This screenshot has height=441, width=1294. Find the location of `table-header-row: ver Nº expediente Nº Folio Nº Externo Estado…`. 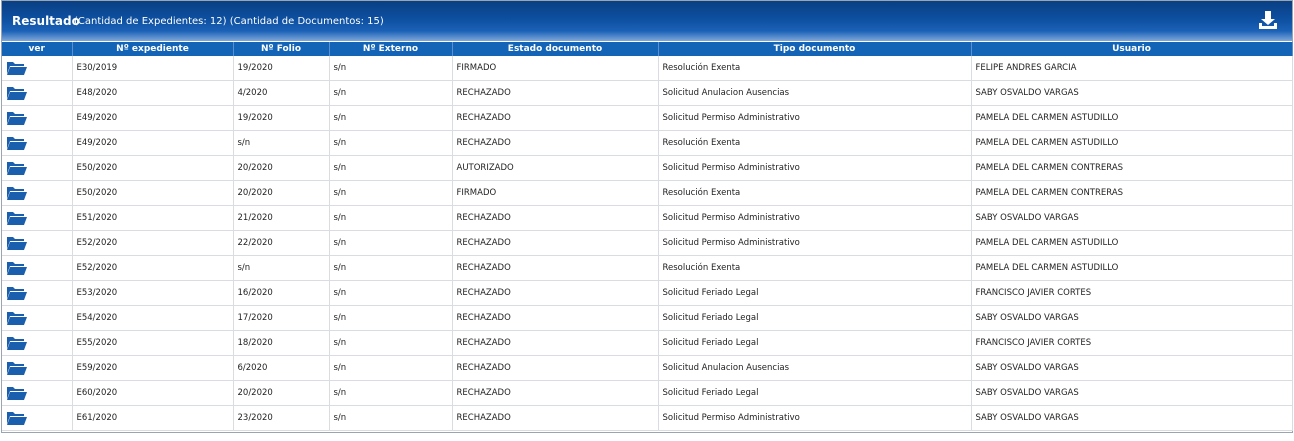

table-header-row: ver Nº expediente Nº Folio Nº Externo Estado… is located at coordinates (647, 49).